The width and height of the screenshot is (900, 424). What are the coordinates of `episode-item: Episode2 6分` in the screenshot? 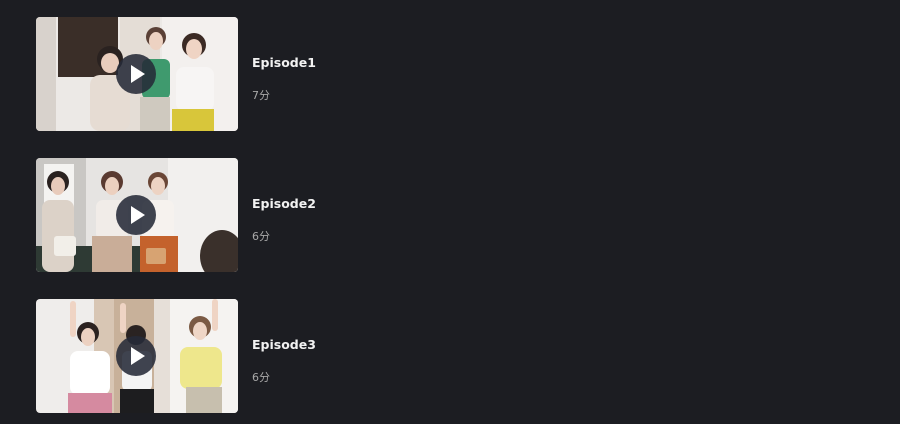 It's located at (246, 215).